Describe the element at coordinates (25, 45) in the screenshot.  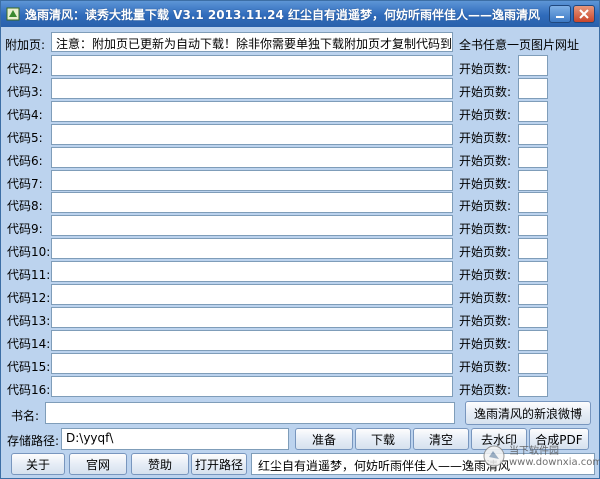
I see `attach-label: 附加页:` at that location.